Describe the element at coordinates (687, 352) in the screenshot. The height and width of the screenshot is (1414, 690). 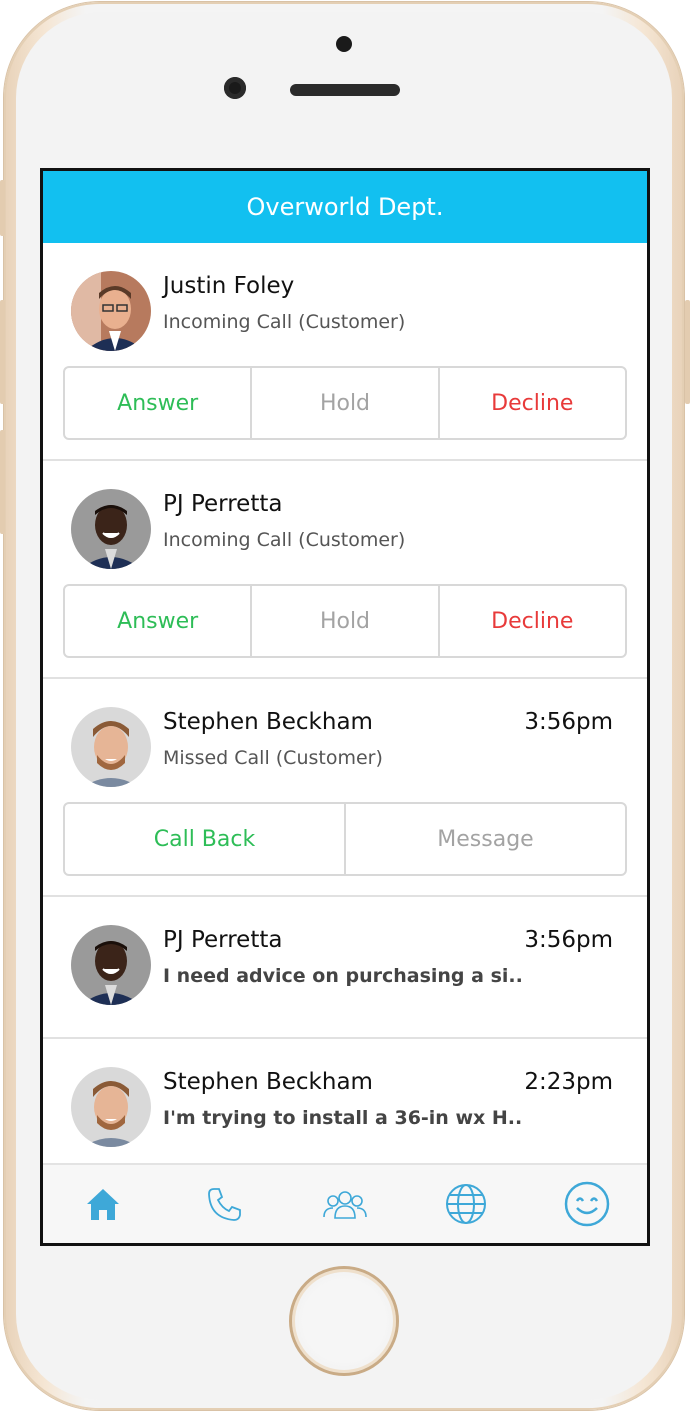
I see `power-button` at that location.